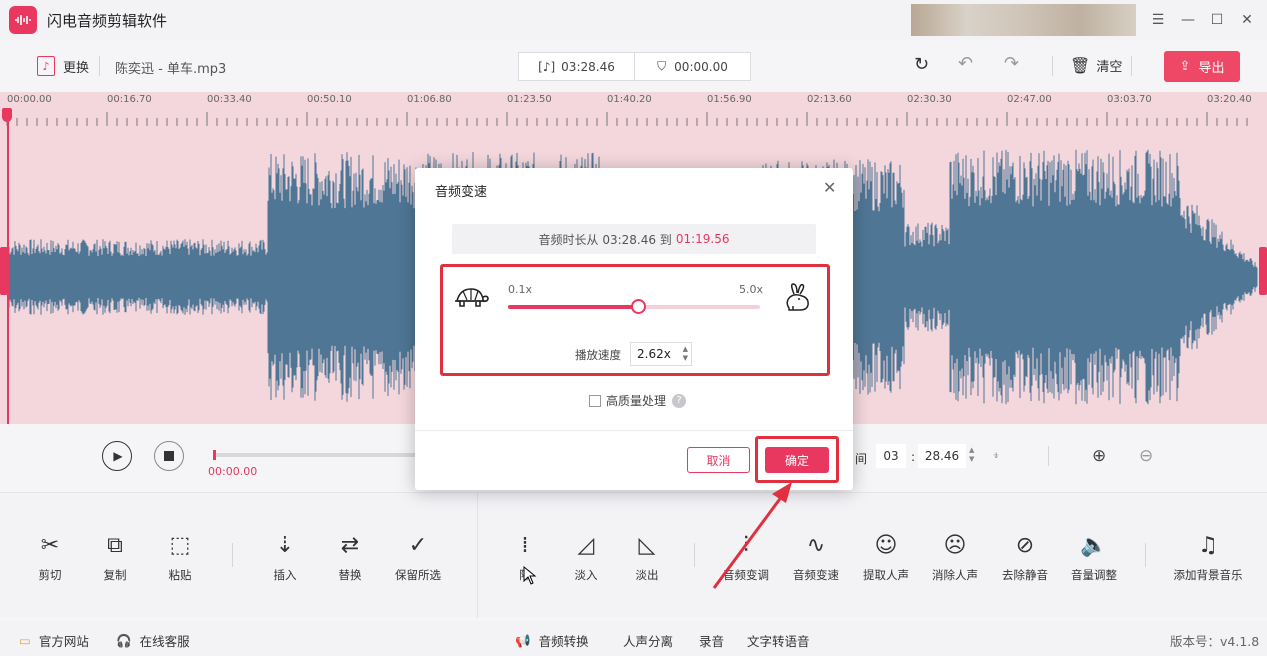  I want to click on record-link: 录音, so click(711, 640).